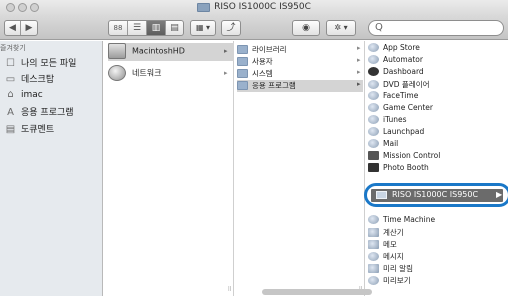  I want to click on all-files-icon: ☐, so click(10, 63).